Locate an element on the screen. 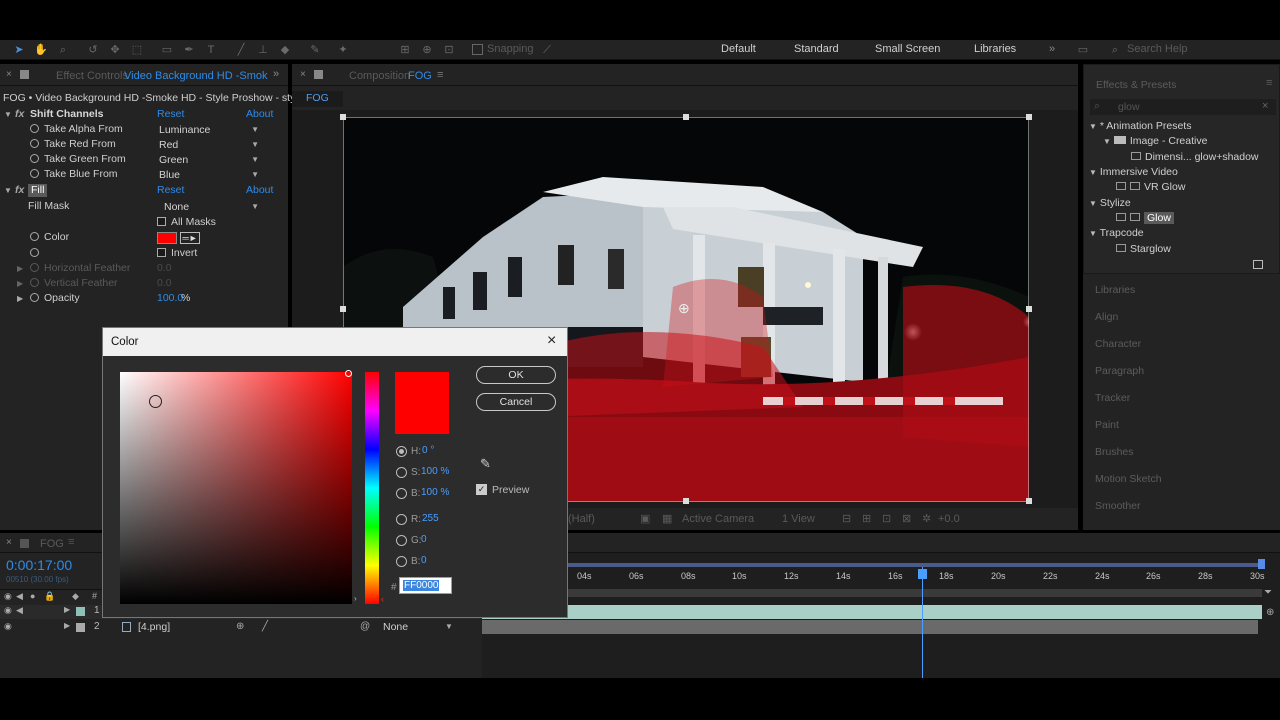  brightness-radio is located at coordinates (401, 493).